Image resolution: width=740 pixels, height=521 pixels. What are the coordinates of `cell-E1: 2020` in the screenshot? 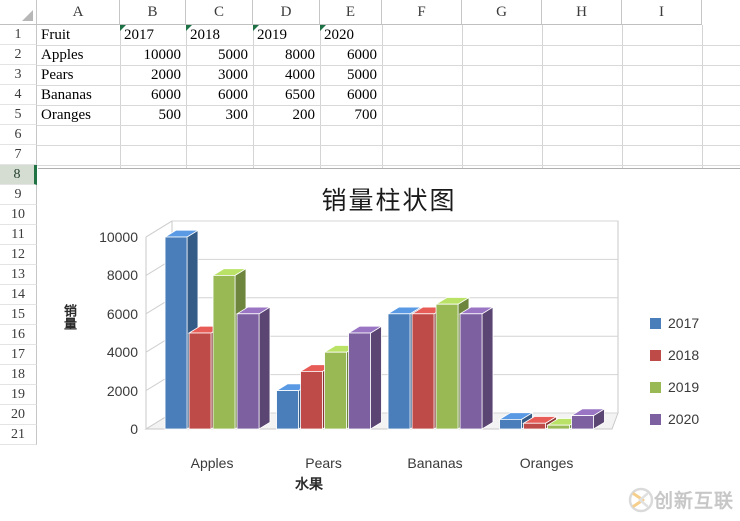 It's located at (351, 35).